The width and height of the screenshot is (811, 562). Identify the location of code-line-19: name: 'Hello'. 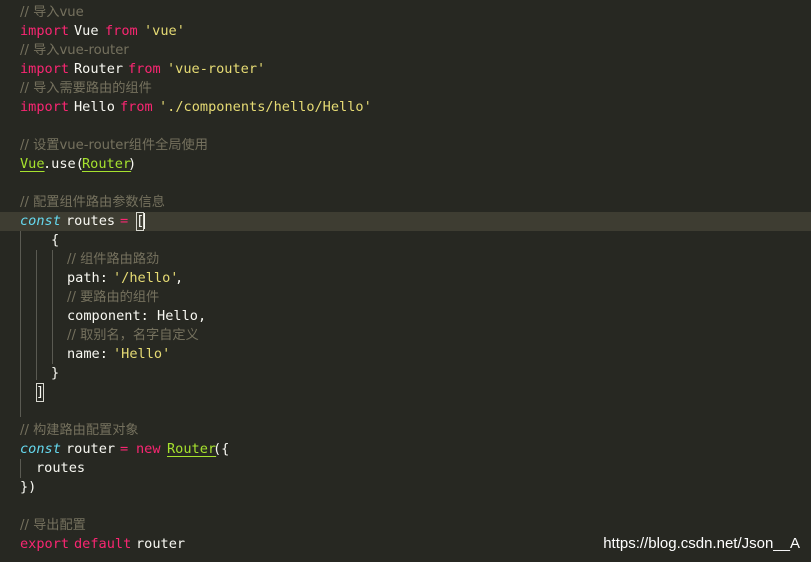
(405, 354).